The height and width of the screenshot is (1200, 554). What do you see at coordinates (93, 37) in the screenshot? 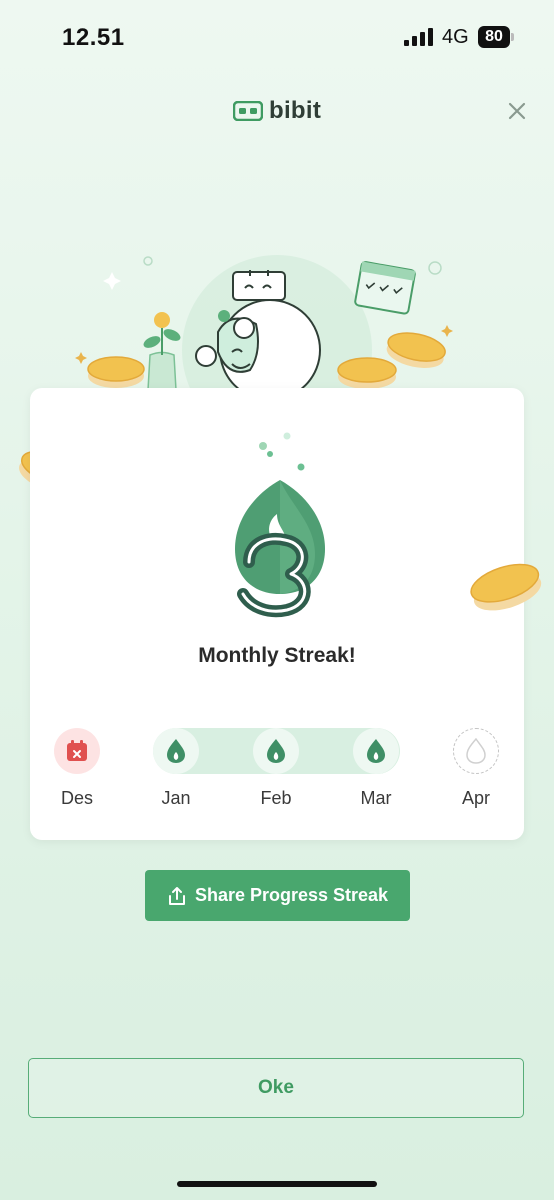
I see `status-time: 12.51` at bounding box center [93, 37].